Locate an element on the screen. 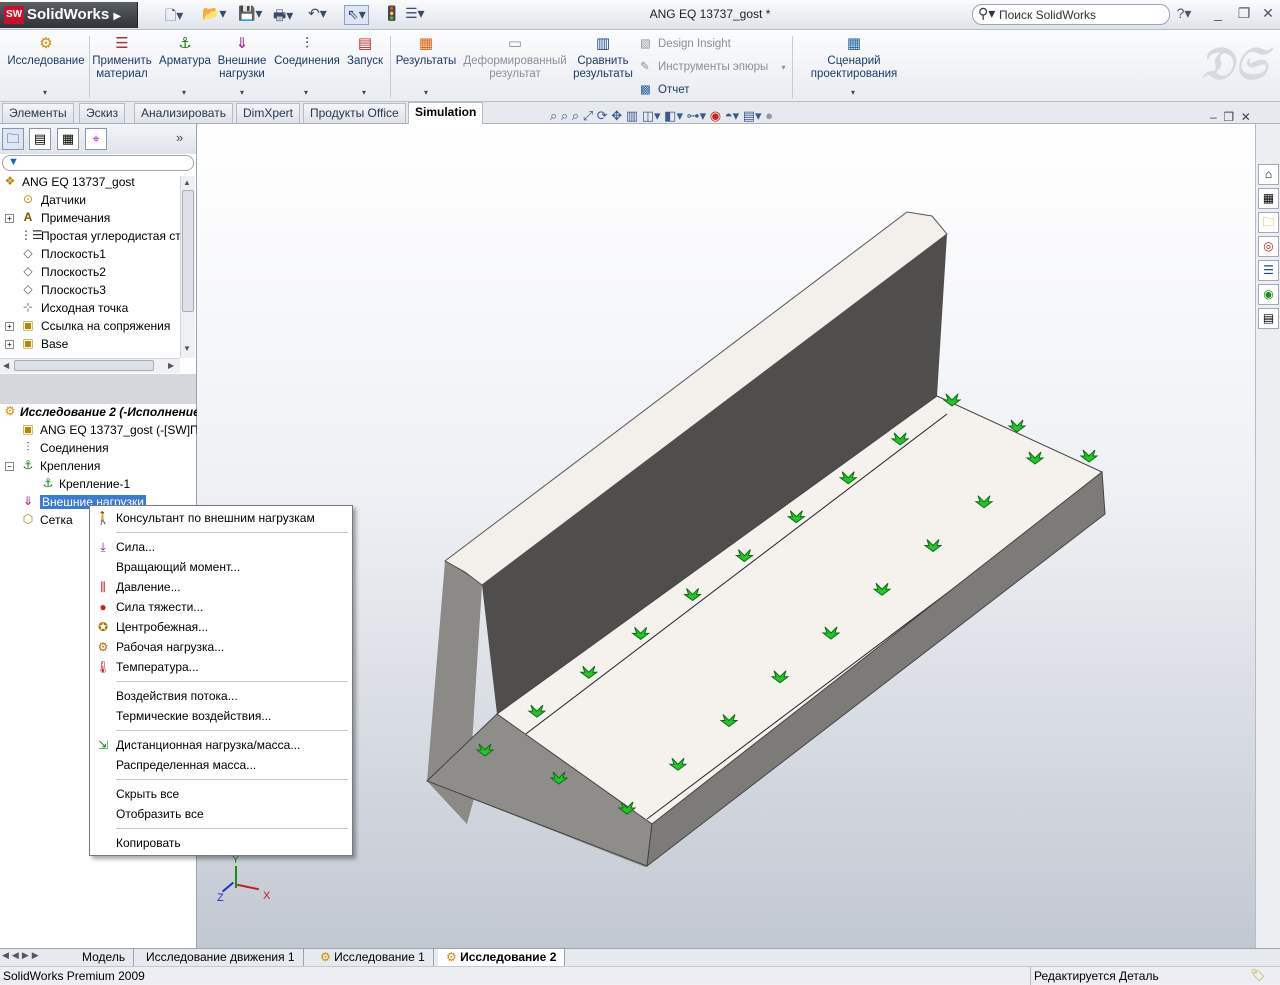  hscroll-thumb is located at coordinates (84, 365).